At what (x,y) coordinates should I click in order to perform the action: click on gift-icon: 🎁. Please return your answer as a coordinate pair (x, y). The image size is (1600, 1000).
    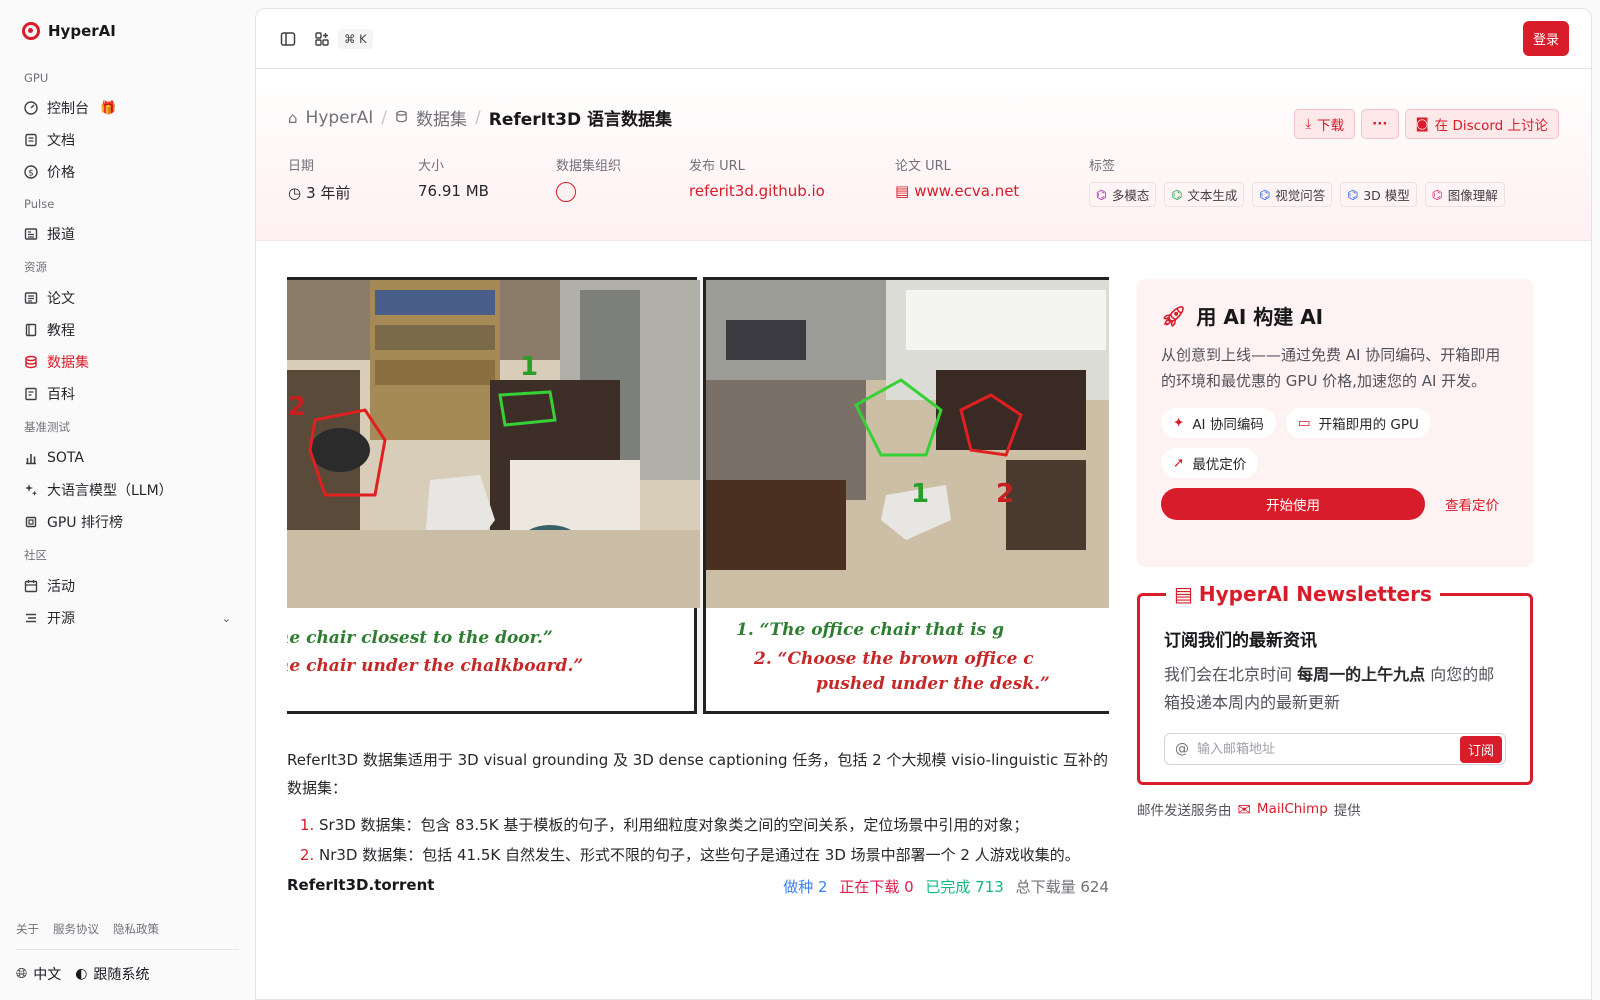
    Looking at the image, I should click on (108, 108).